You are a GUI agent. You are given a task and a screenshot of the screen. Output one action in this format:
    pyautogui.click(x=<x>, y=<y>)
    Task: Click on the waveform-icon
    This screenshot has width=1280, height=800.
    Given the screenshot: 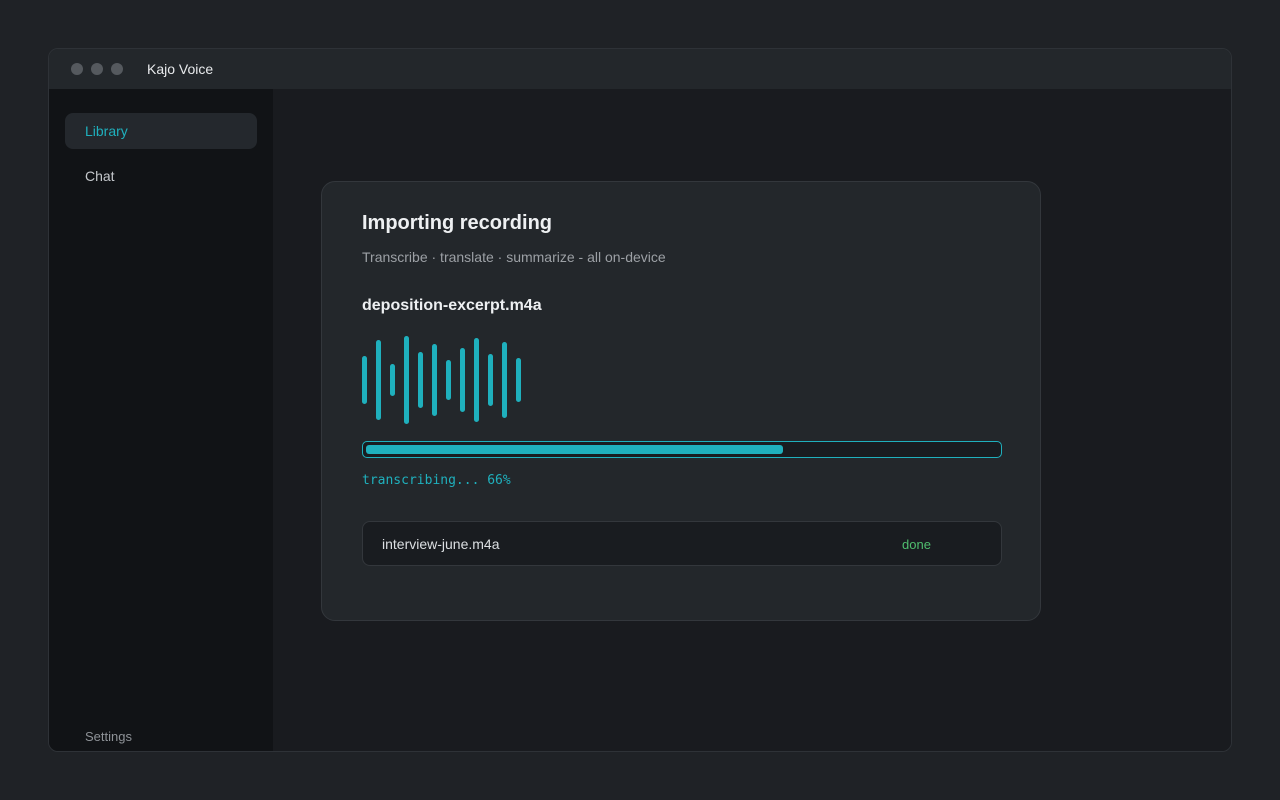 What is the action you would take?
    pyautogui.click(x=447, y=379)
    